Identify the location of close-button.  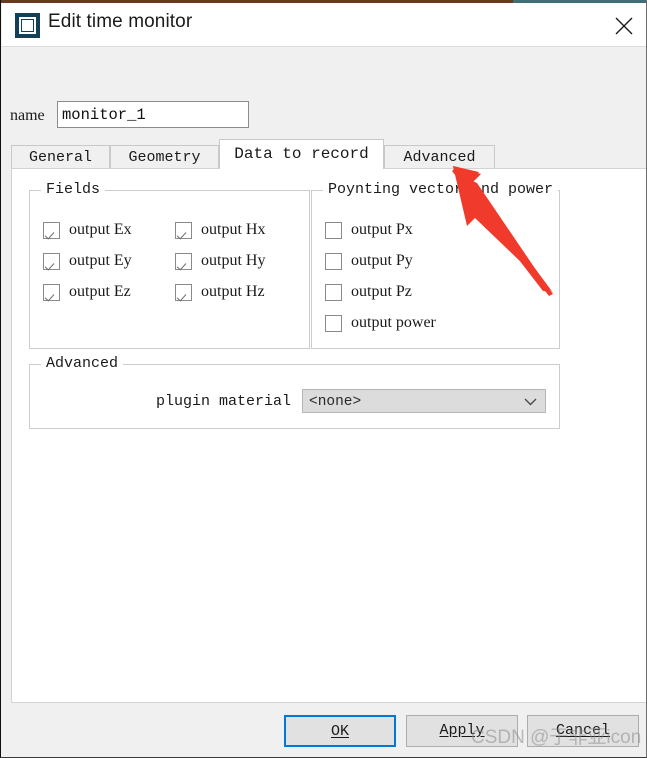
(623, 24).